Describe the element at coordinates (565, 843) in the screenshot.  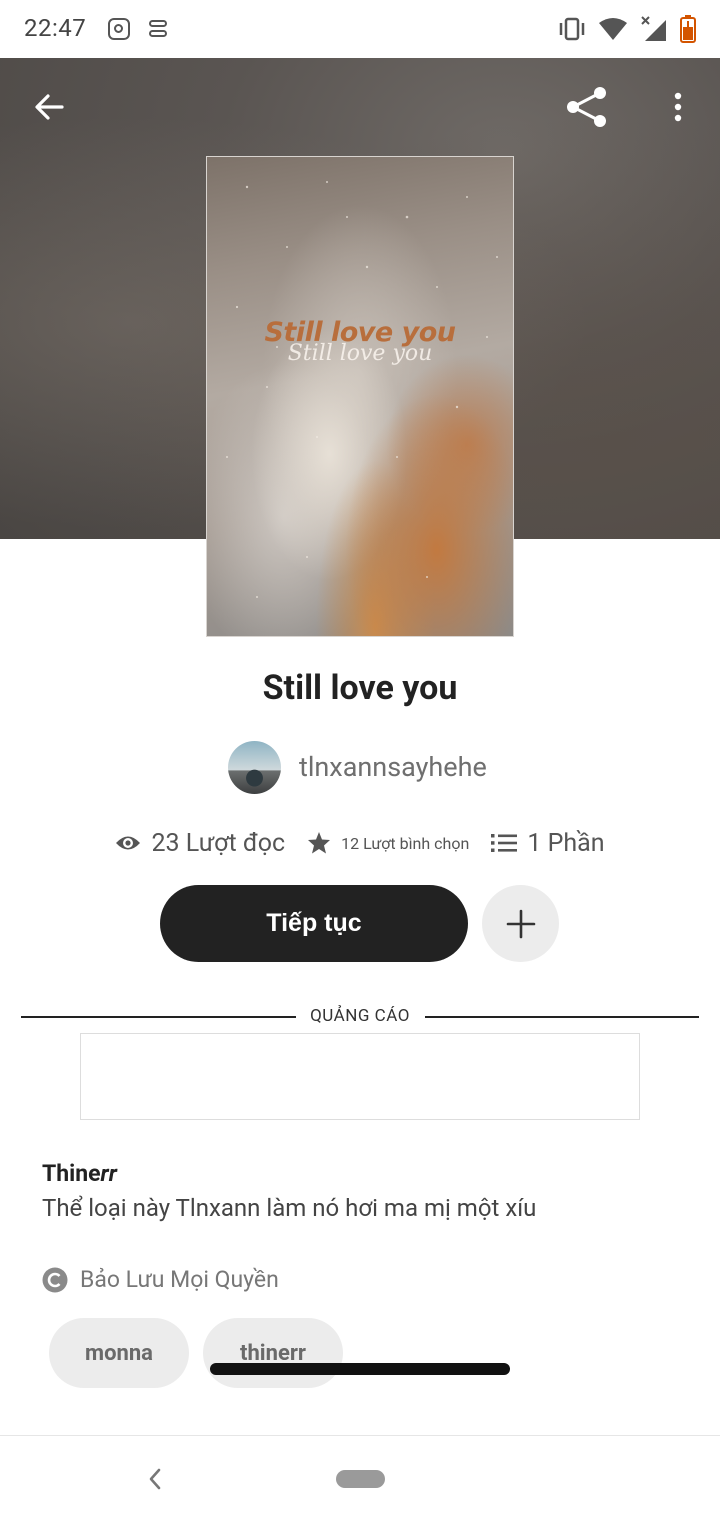
I see `parts-count: 1 Phần` at that location.